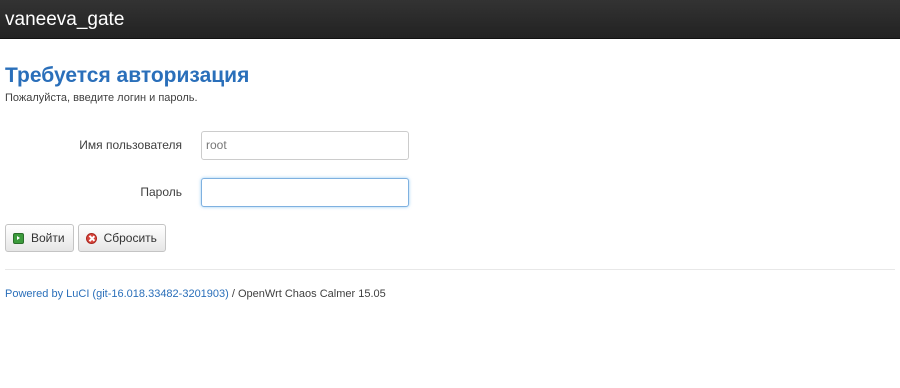 The image size is (900, 388). I want to click on login-icon, so click(18, 238).